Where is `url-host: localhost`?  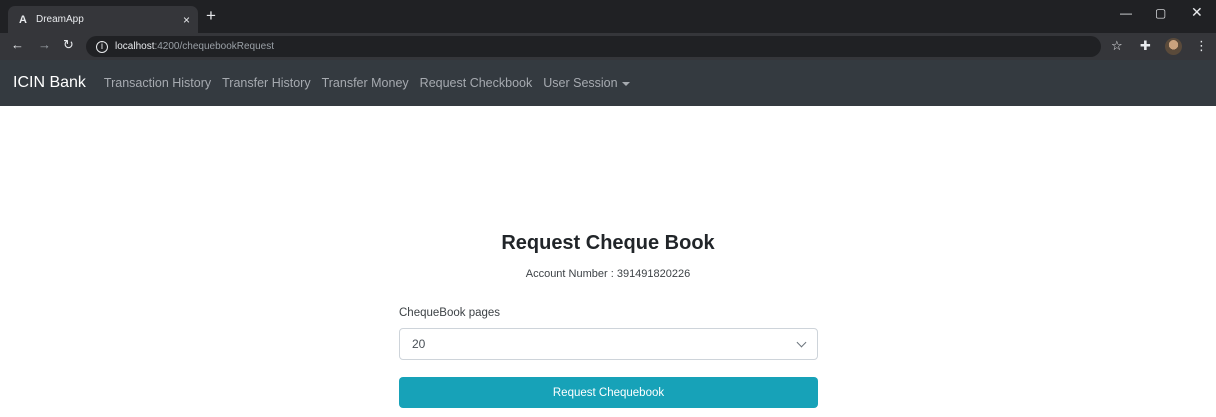 url-host: localhost is located at coordinates (135, 46).